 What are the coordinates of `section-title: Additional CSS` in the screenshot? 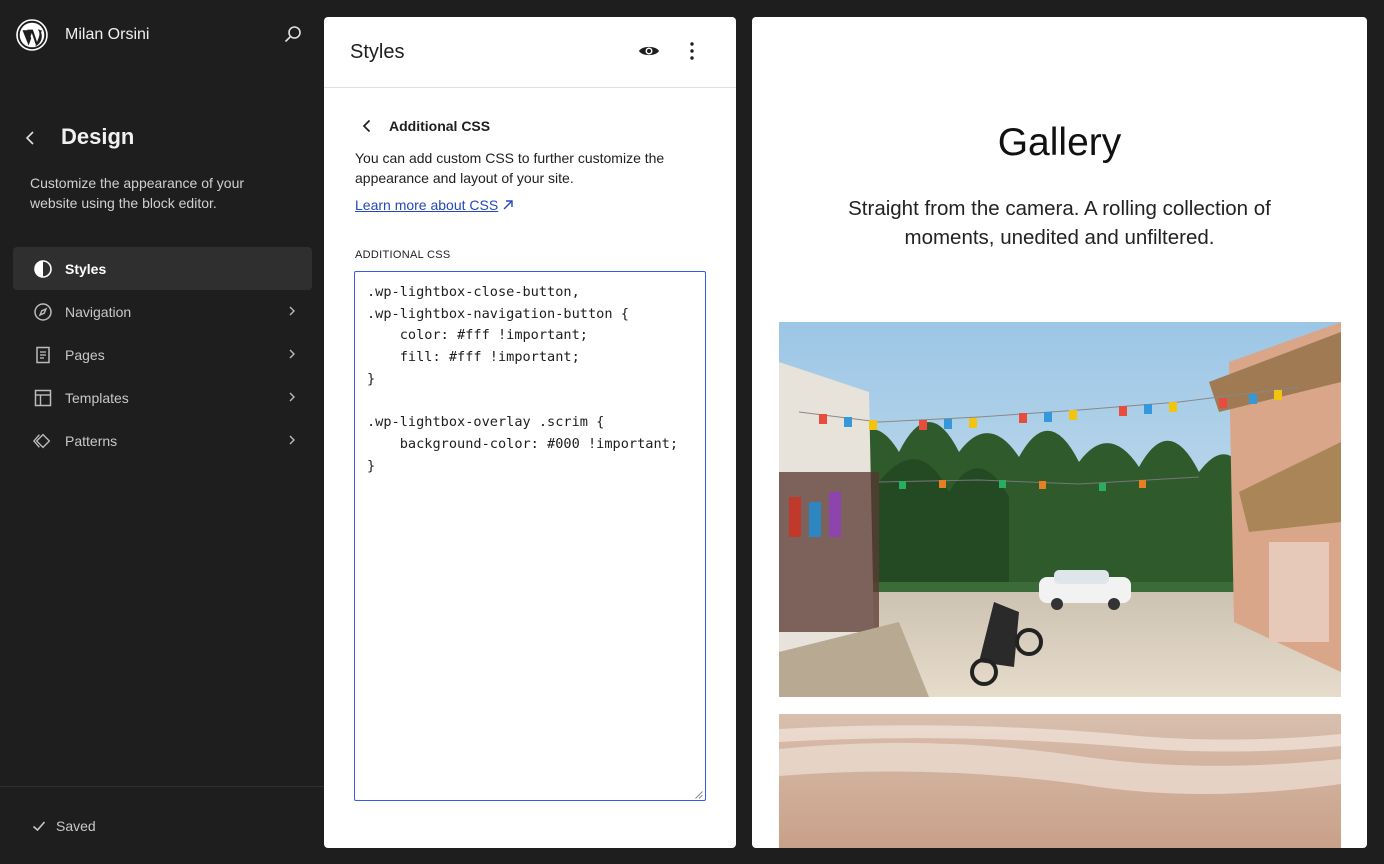 It's located at (440, 126).